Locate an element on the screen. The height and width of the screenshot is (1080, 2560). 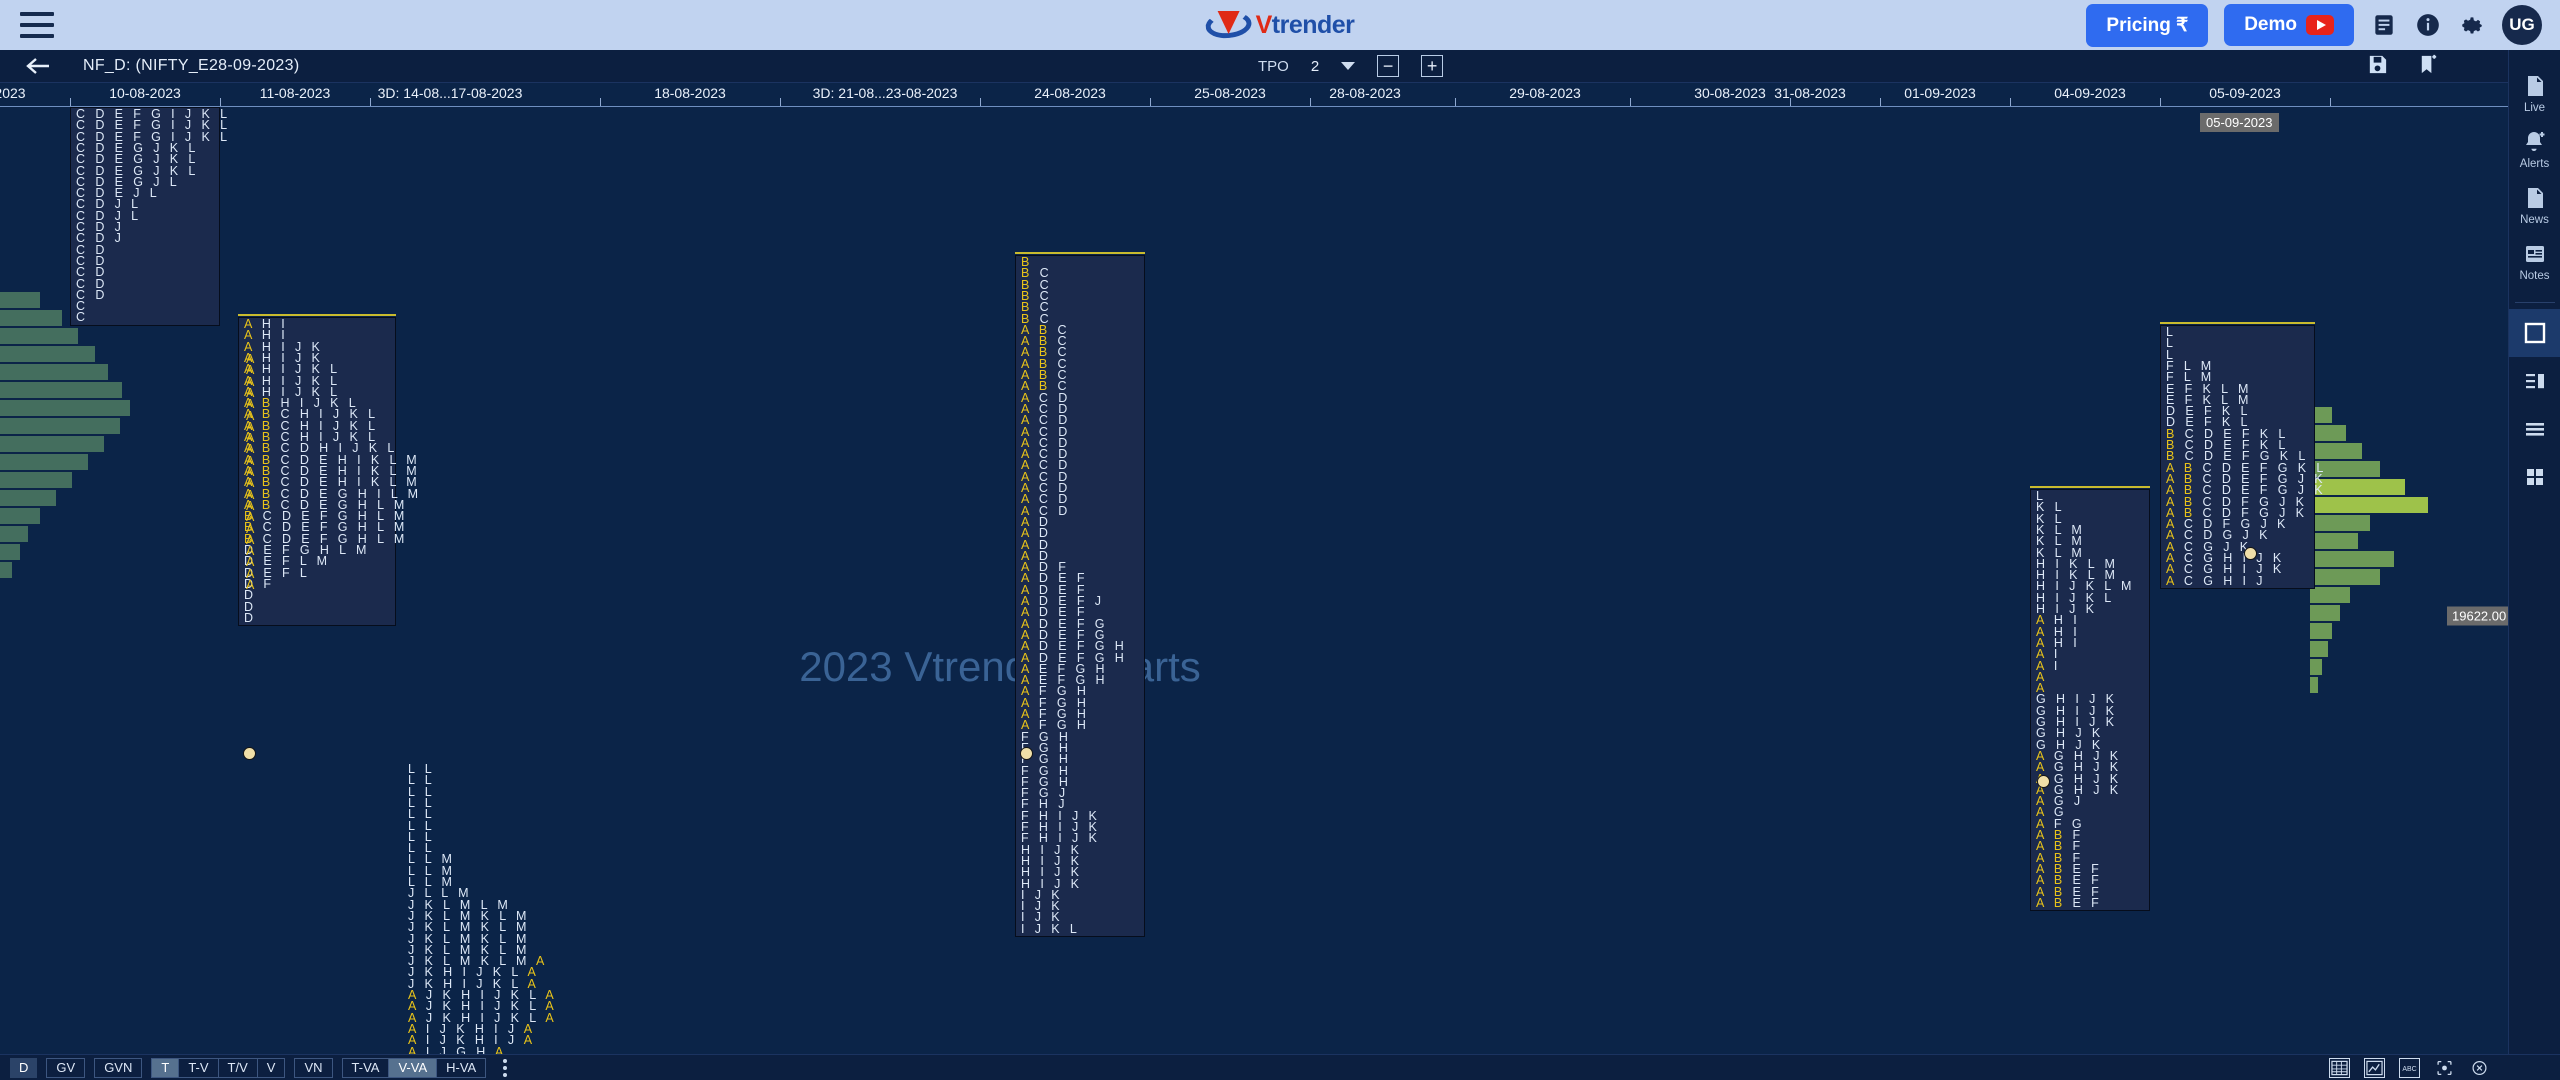
tpo-decrease-button: − is located at coordinates (1388, 66).